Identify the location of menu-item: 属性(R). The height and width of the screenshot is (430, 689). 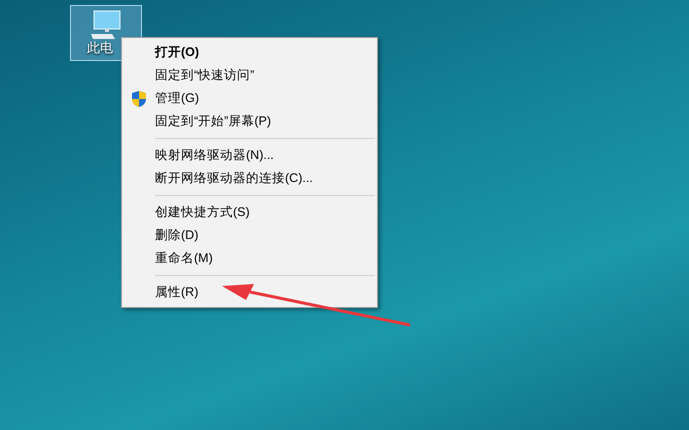
(249, 292).